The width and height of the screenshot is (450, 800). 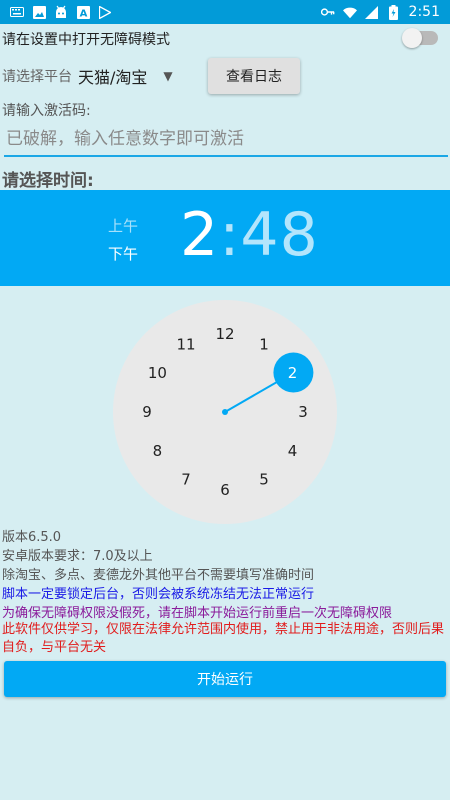 I want to click on signal-icon, so click(x=372, y=12).